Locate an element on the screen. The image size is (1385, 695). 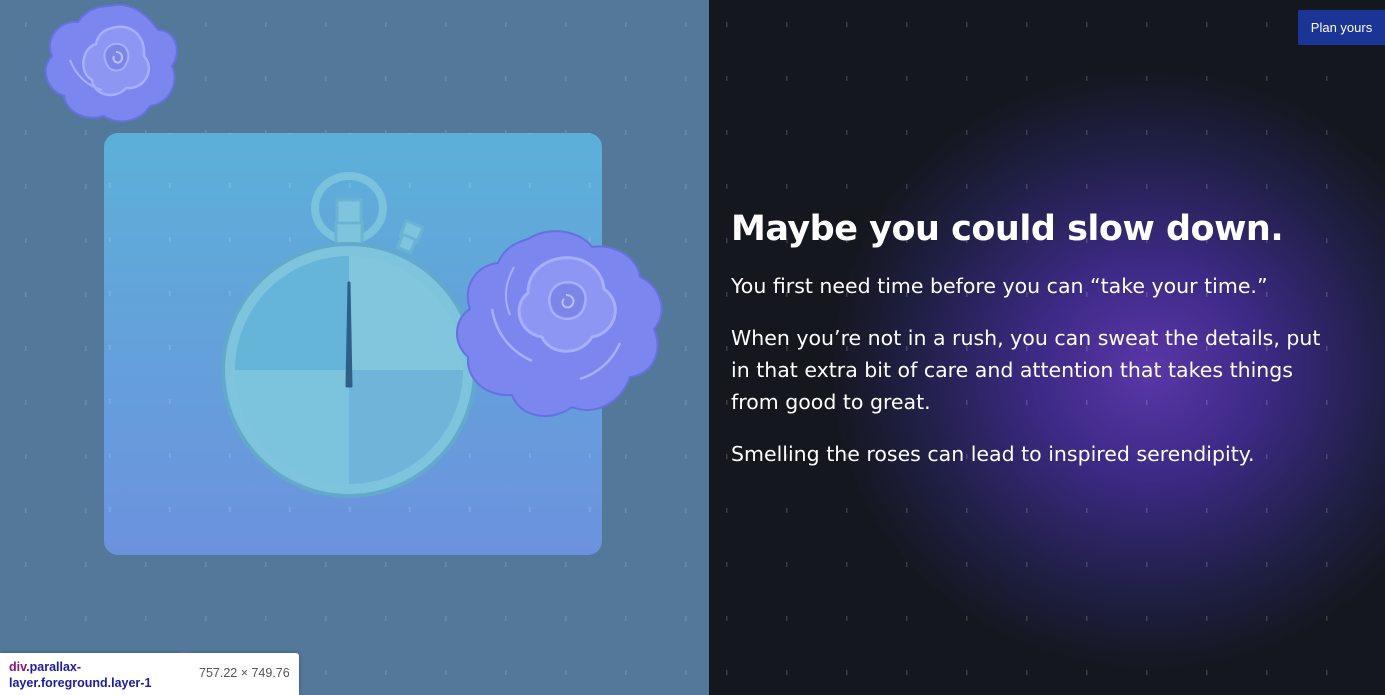
tooltip-selector: div.parallax-layer.foreground.layer-1 is located at coordinates (101, 675).